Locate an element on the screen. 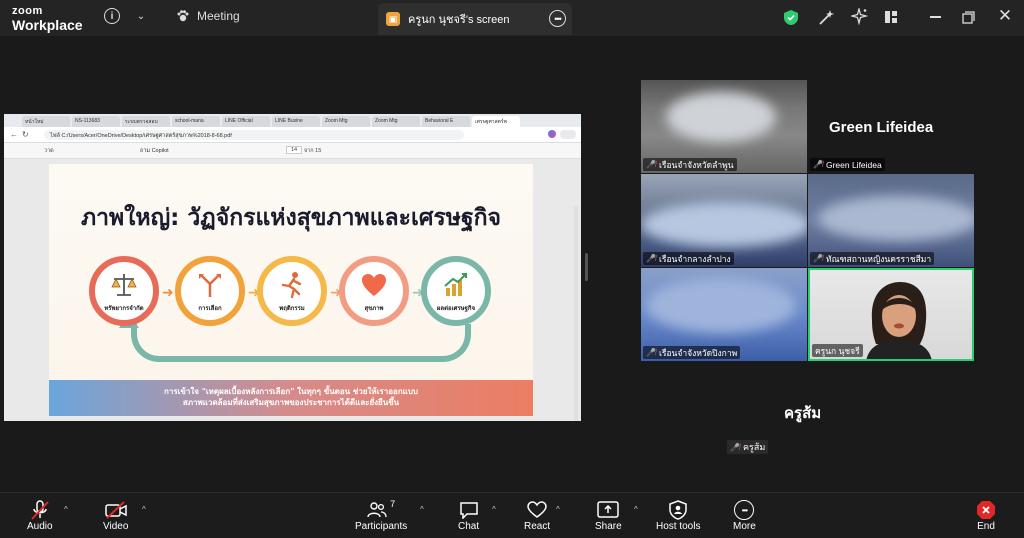 The width and height of the screenshot is (1024, 538). browser-tab: LINE Official is located at coordinates (246, 121).